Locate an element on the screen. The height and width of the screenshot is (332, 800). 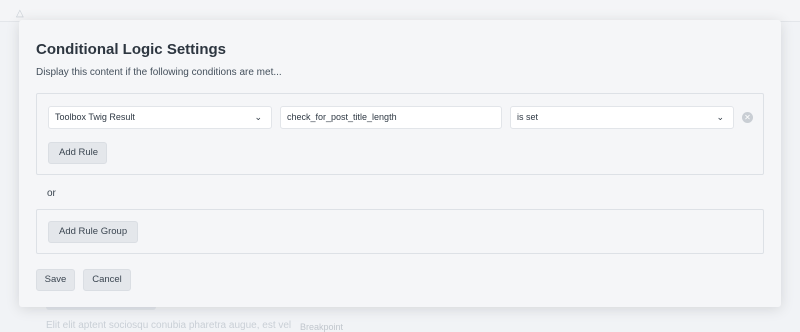
background-field-label: Breakpoint is located at coordinates (322, 327).